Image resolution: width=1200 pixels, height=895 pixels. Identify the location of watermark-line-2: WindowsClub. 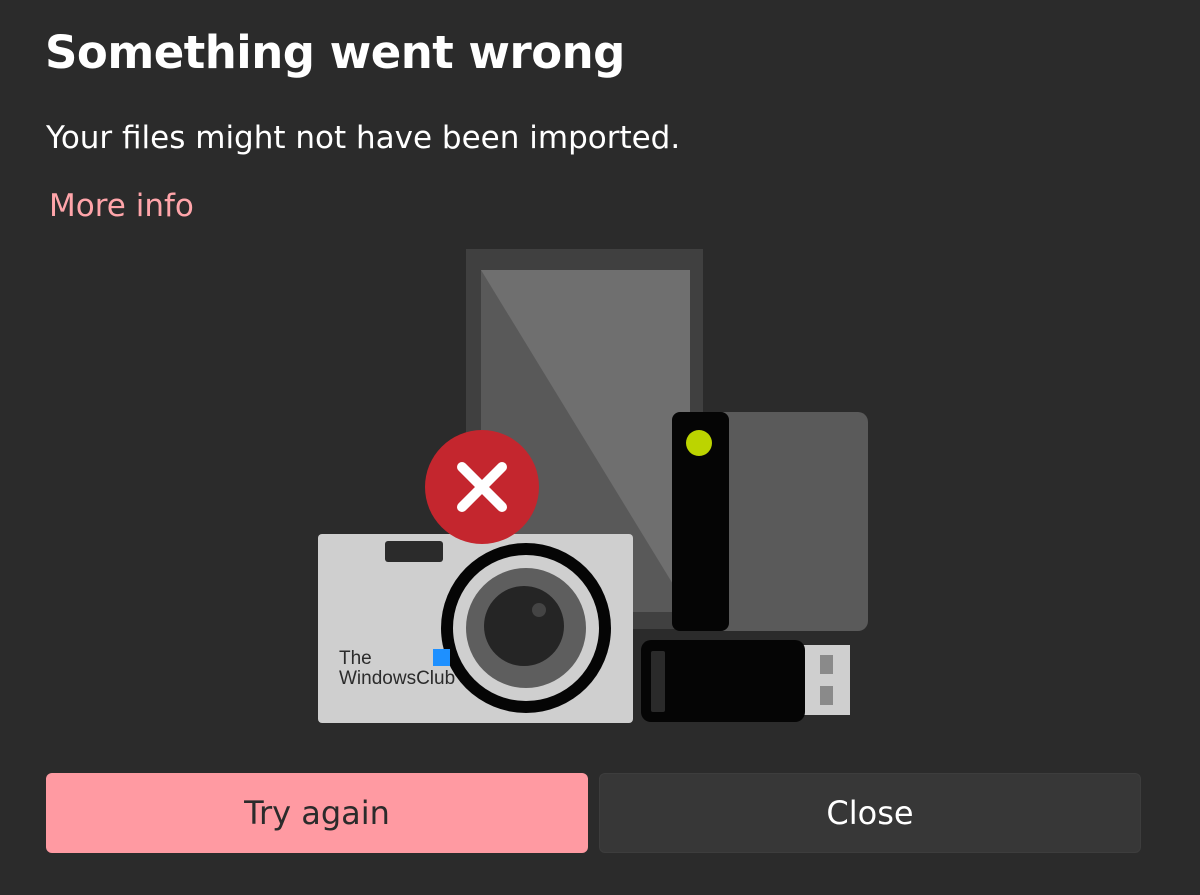
(397, 678).